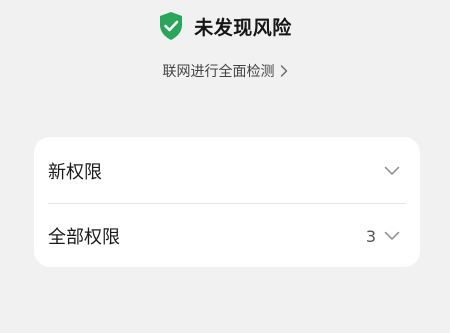 The image size is (450, 333). I want to click on full-scan-label: 联网进行全面检测, so click(218, 72).